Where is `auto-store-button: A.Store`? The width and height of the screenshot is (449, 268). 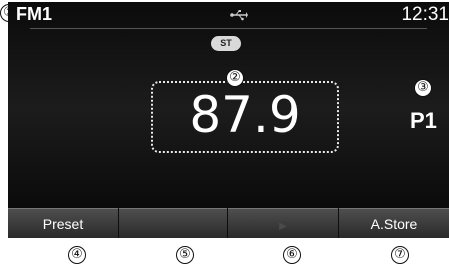 auto-store-button: A.Store is located at coordinates (394, 223).